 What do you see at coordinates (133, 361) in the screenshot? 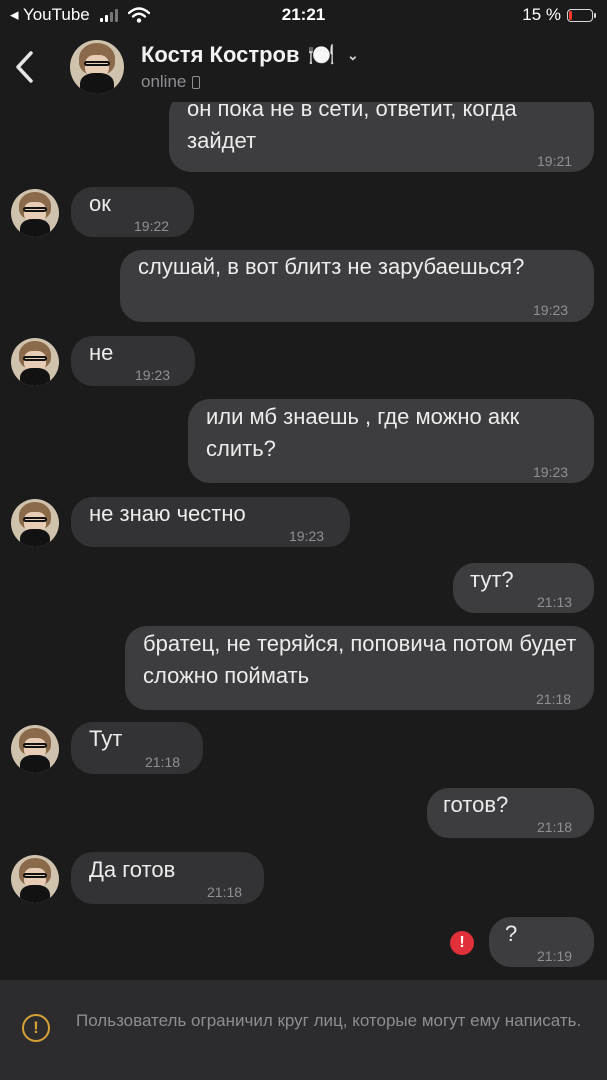
I see `incoming-message: не 19:23` at bounding box center [133, 361].